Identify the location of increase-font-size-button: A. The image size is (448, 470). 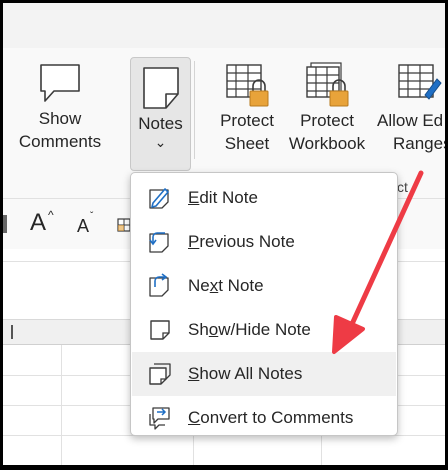
(38, 223).